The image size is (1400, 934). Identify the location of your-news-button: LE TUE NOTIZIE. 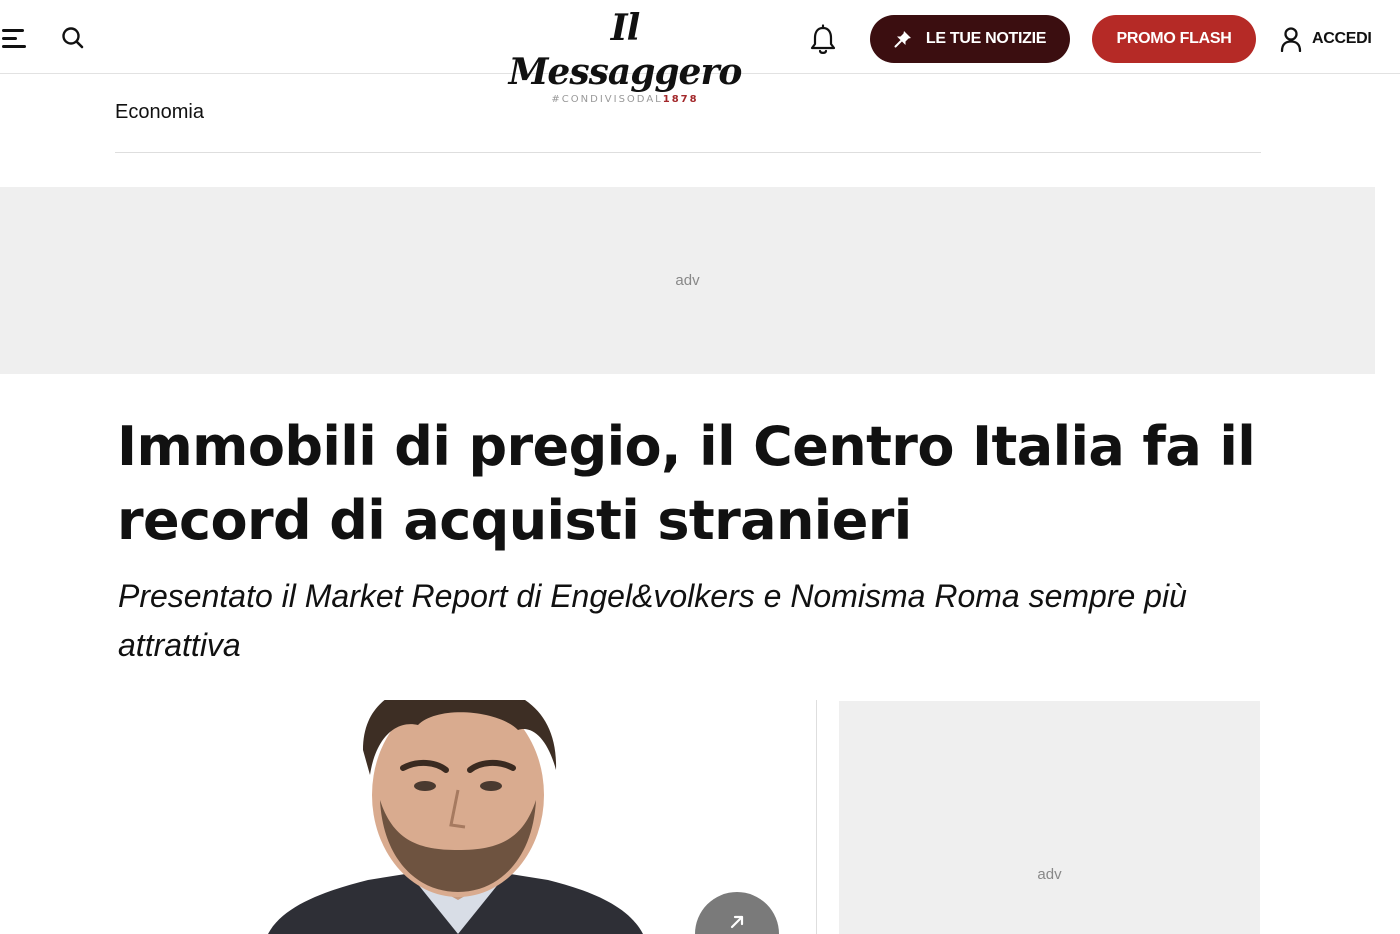
(970, 39).